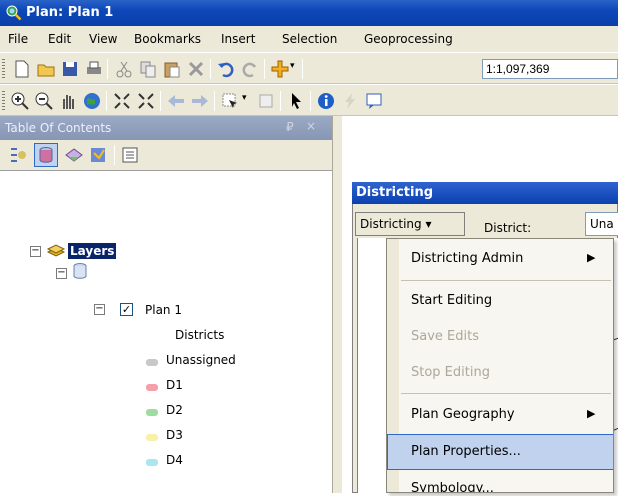  I want to click on forward-extent-icon, so click(200, 101).